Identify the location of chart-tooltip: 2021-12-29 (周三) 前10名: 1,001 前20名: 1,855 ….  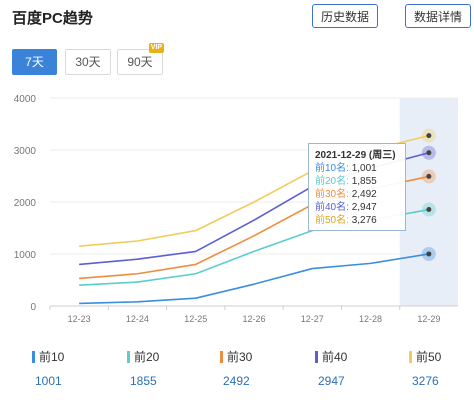
(357, 187).